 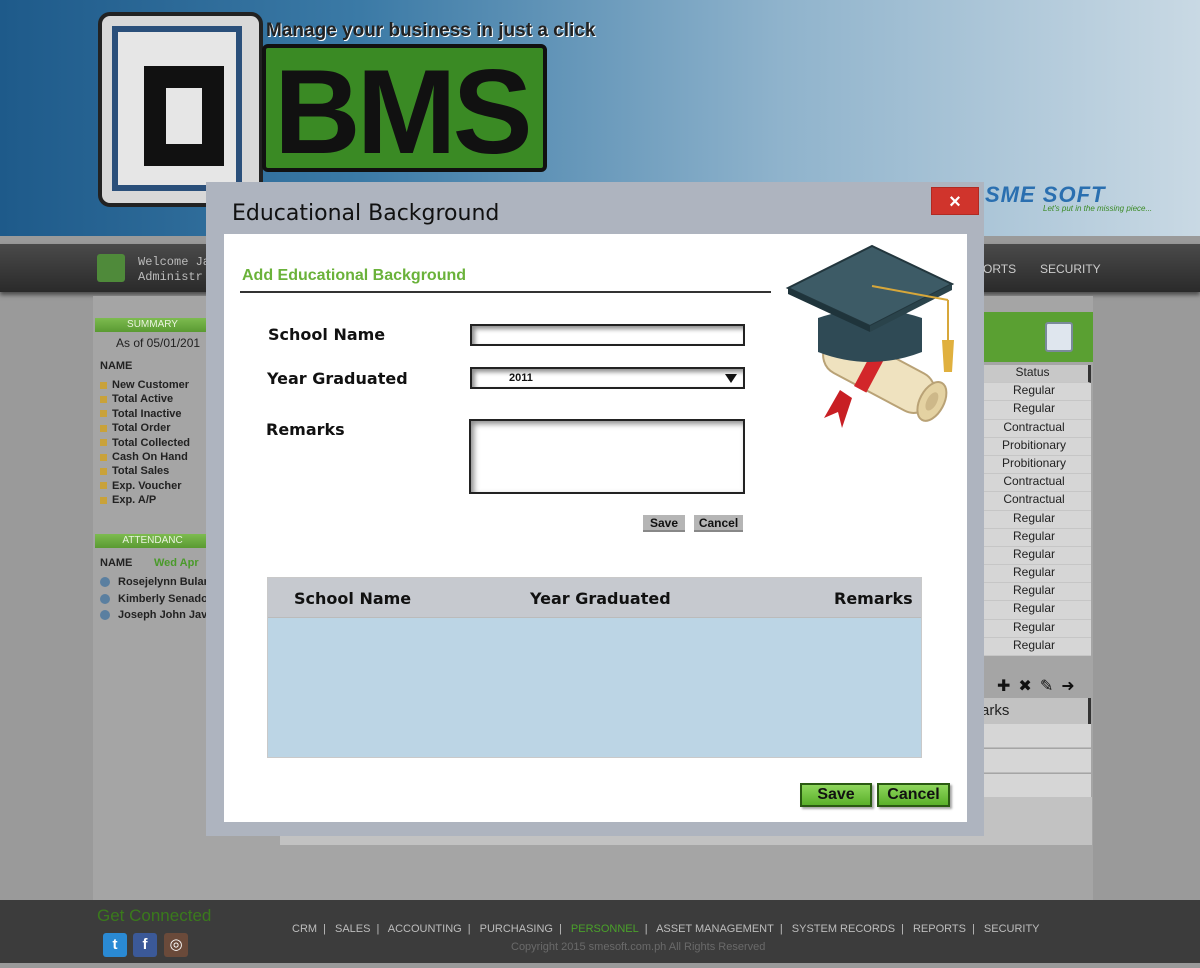 I want to click on status-header: Status, so click(x=1034, y=374).